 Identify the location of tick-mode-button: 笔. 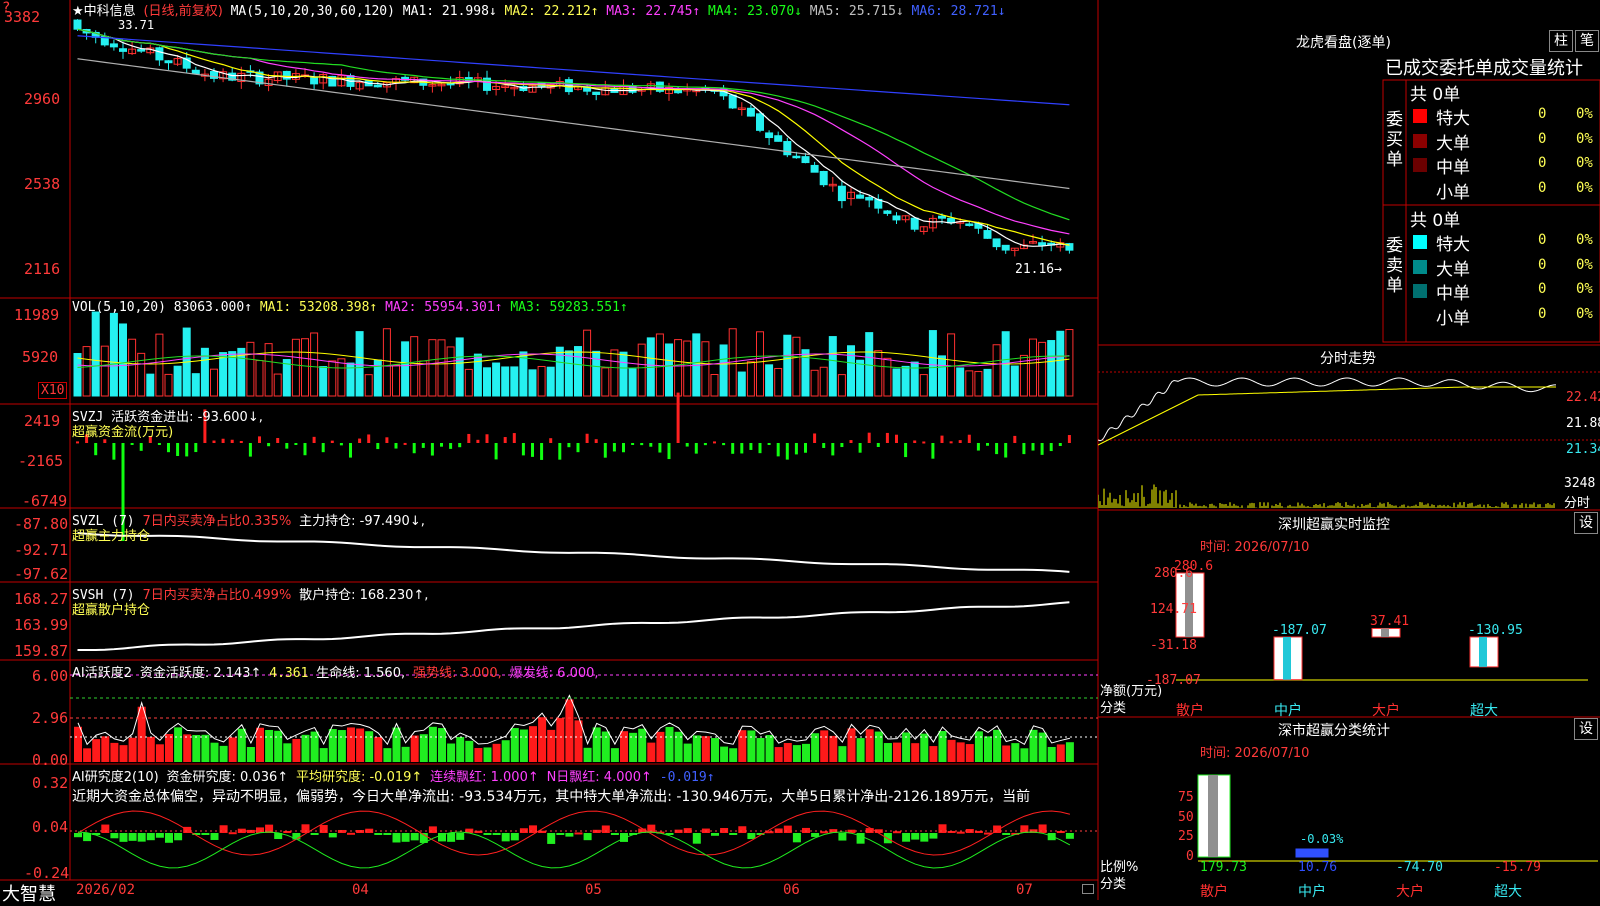
(1587, 41).